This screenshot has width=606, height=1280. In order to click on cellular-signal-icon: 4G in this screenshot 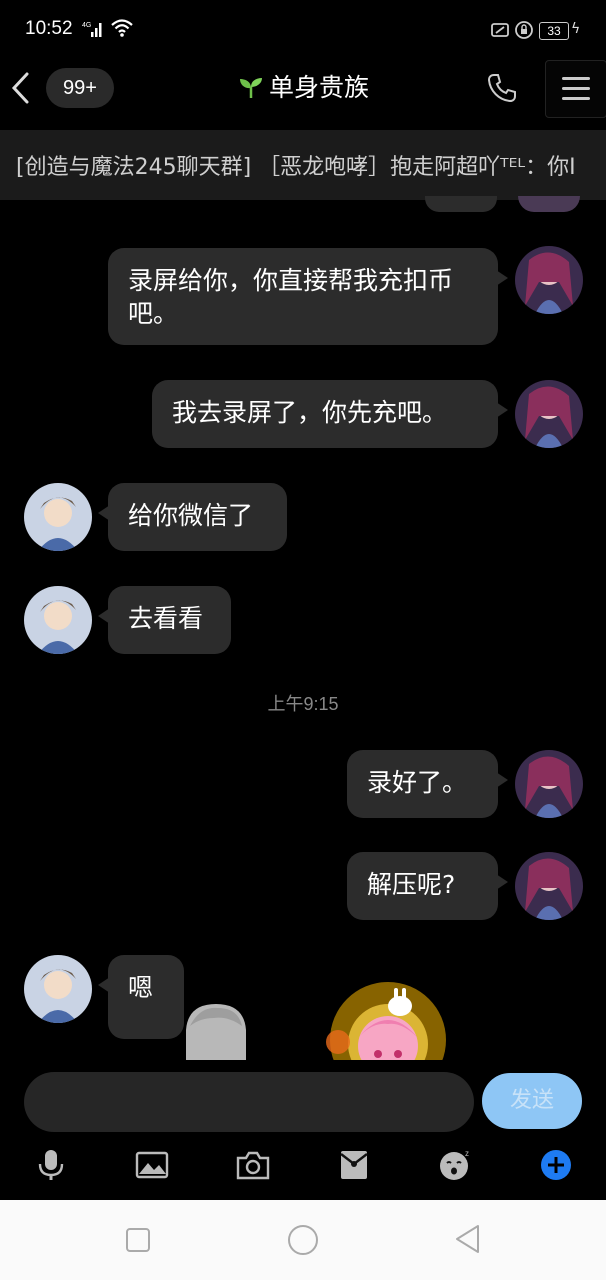, I will do `click(92, 29)`.